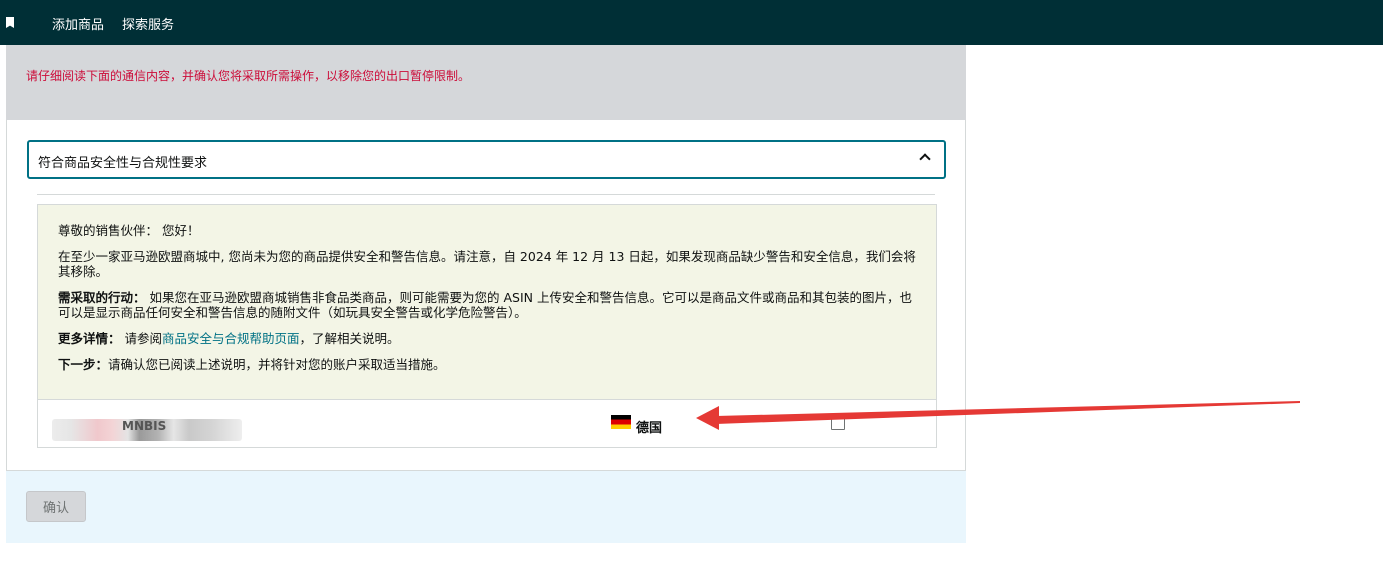  Describe the element at coordinates (487, 424) in the screenshot. I see `marketplace-row: MNBIS 德国` at that location.